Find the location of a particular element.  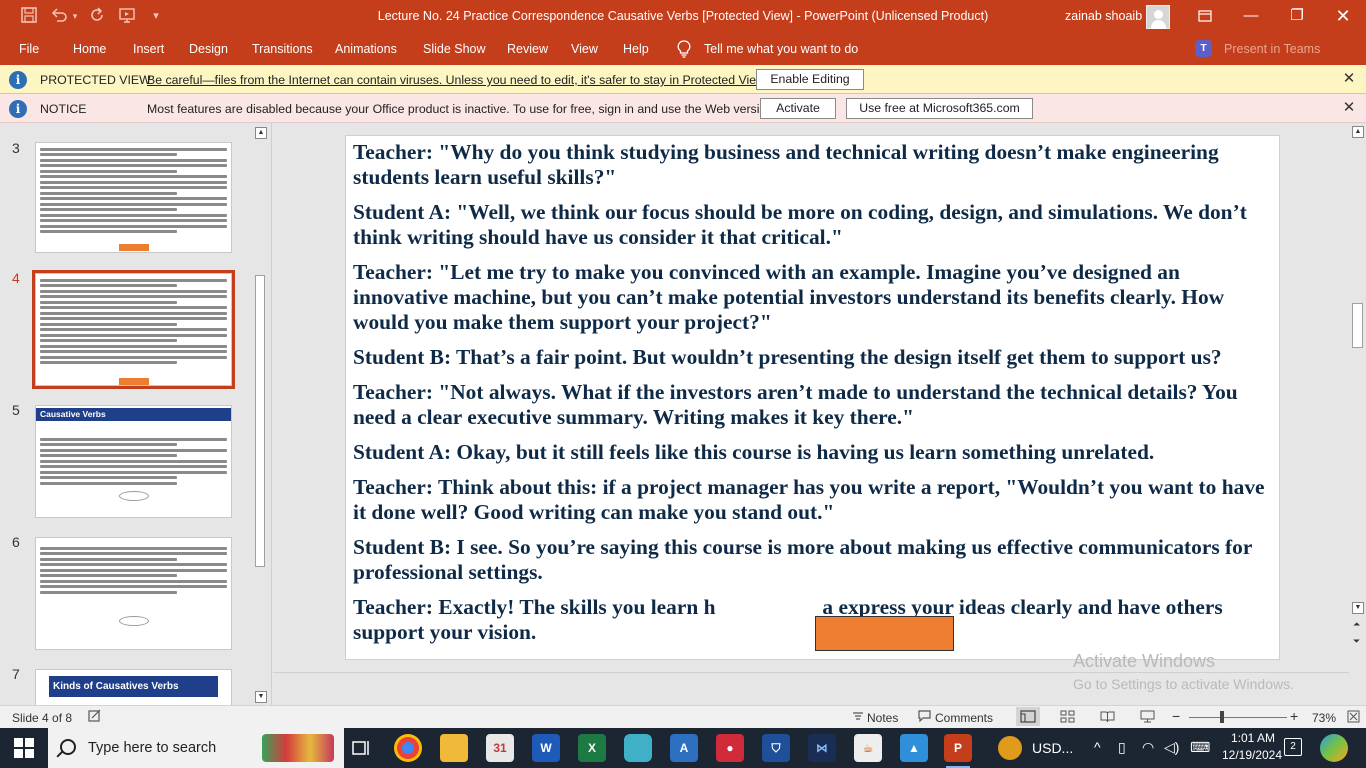

start-from-beginning-icon is located at coordinates (127, 16).